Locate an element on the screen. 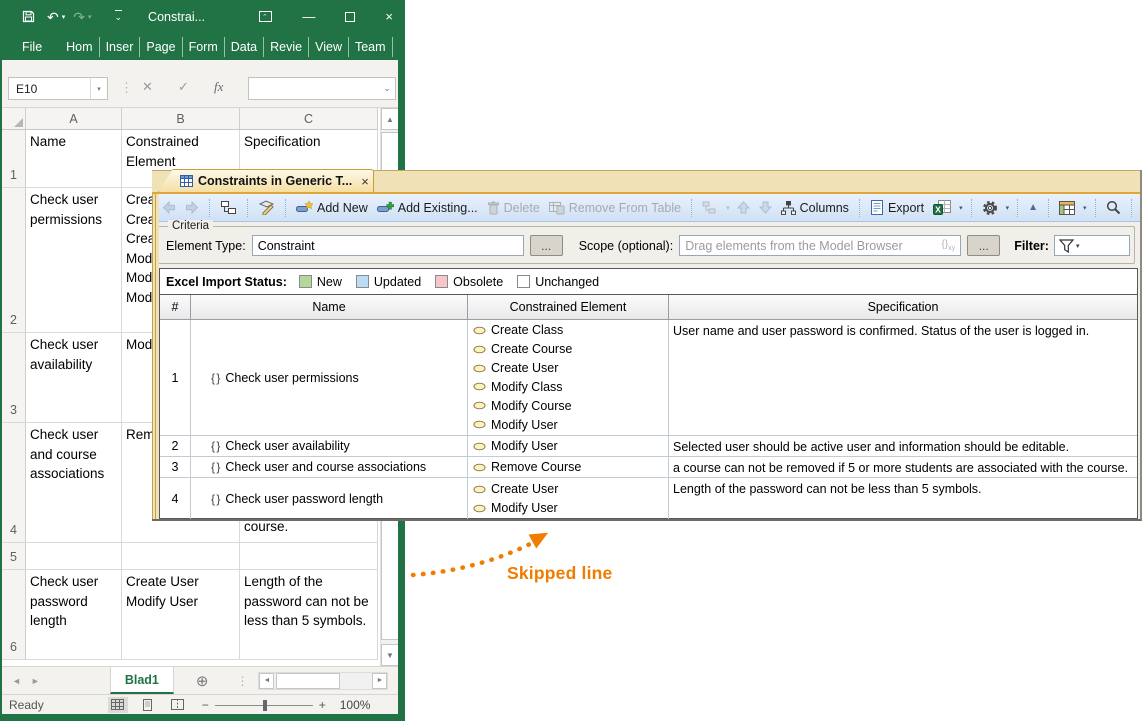  ribbon-tab-hom: Hom is located at coordinates (79, 47).